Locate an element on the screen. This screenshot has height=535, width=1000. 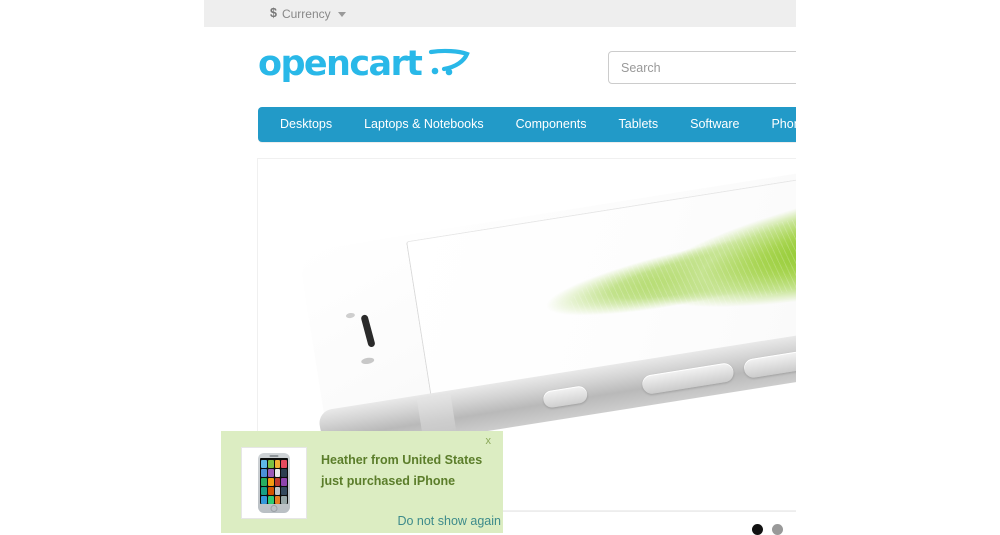
search-box is located at coordinates (702, 67).